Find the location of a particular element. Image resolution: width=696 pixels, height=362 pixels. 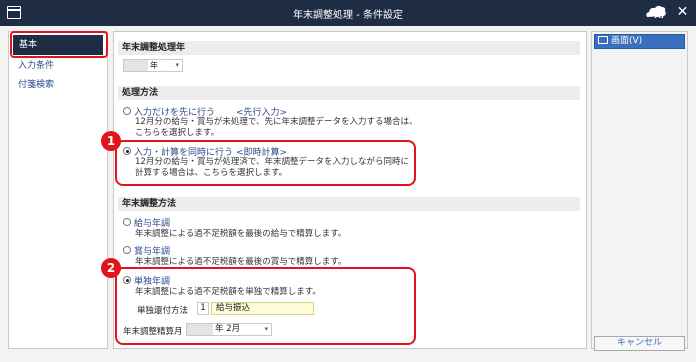

ai-logo-text: AI is located at coordinates (660, 15).